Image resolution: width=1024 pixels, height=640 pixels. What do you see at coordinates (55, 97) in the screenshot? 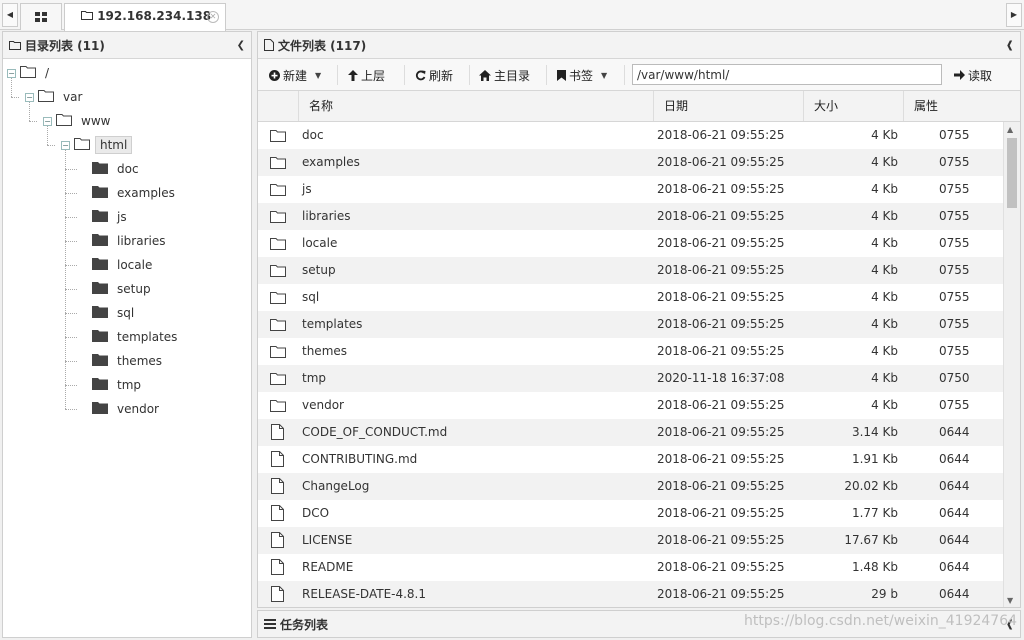
I see `tree-node-var: − var` at bounding box center [55, 97].